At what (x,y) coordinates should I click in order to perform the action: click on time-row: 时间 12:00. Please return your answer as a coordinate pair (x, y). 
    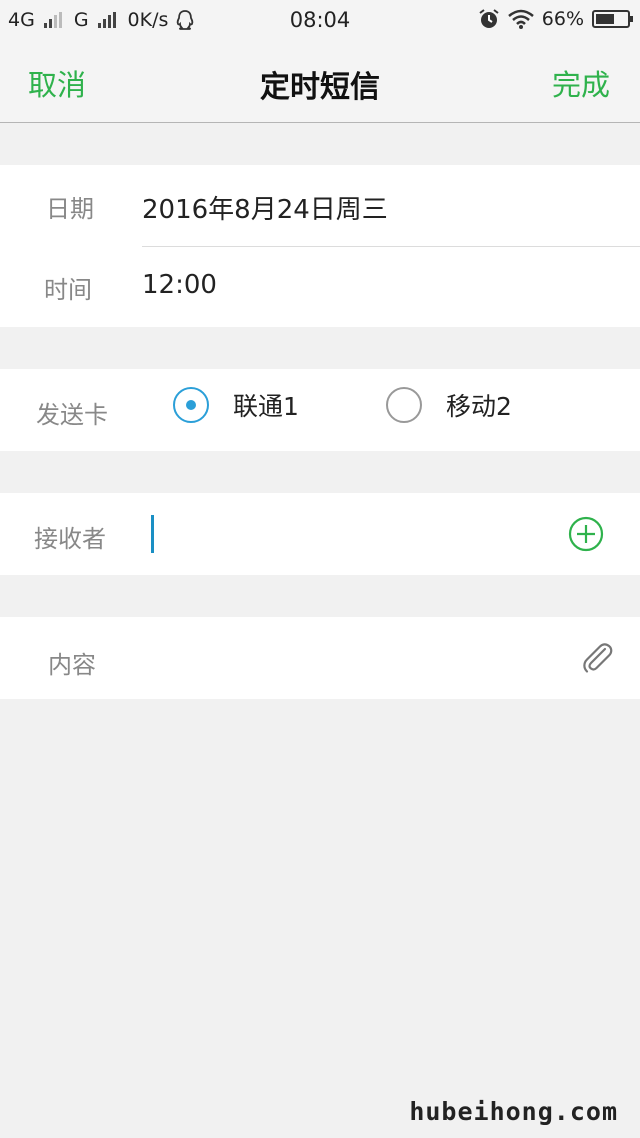
    Looking at the image, I should click on (320, 286).